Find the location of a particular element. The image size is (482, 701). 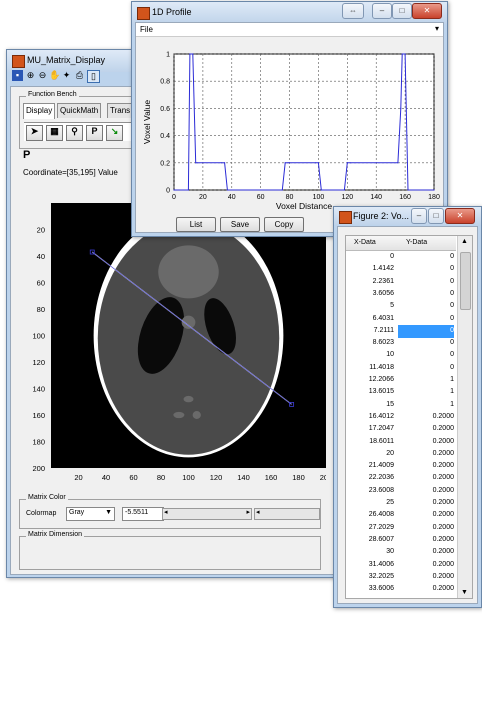

scrollbar-thumb is located at coordinates (465, 281).